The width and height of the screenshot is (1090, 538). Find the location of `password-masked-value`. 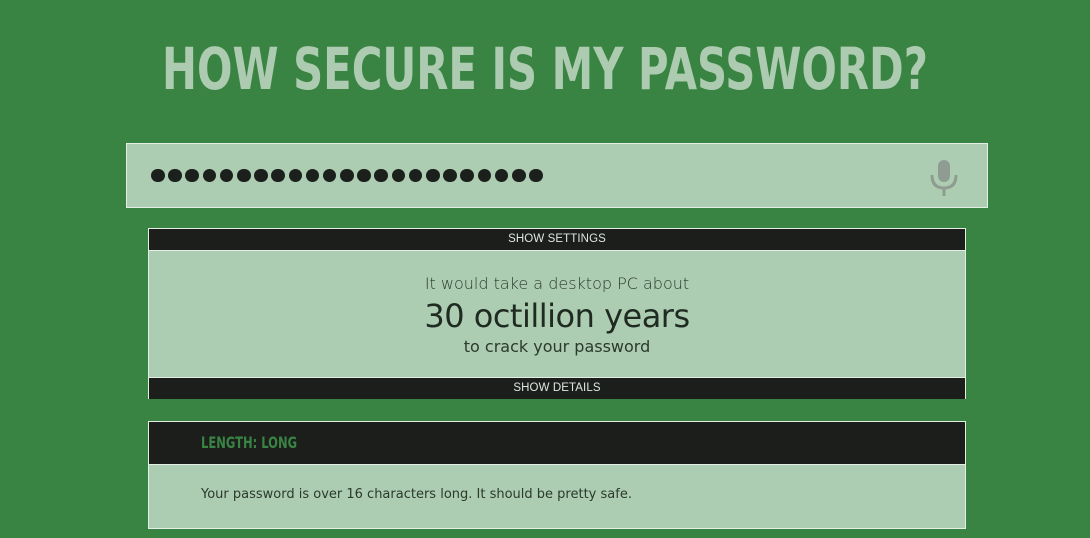

password-masked-value is located at coordinates (347, 175).